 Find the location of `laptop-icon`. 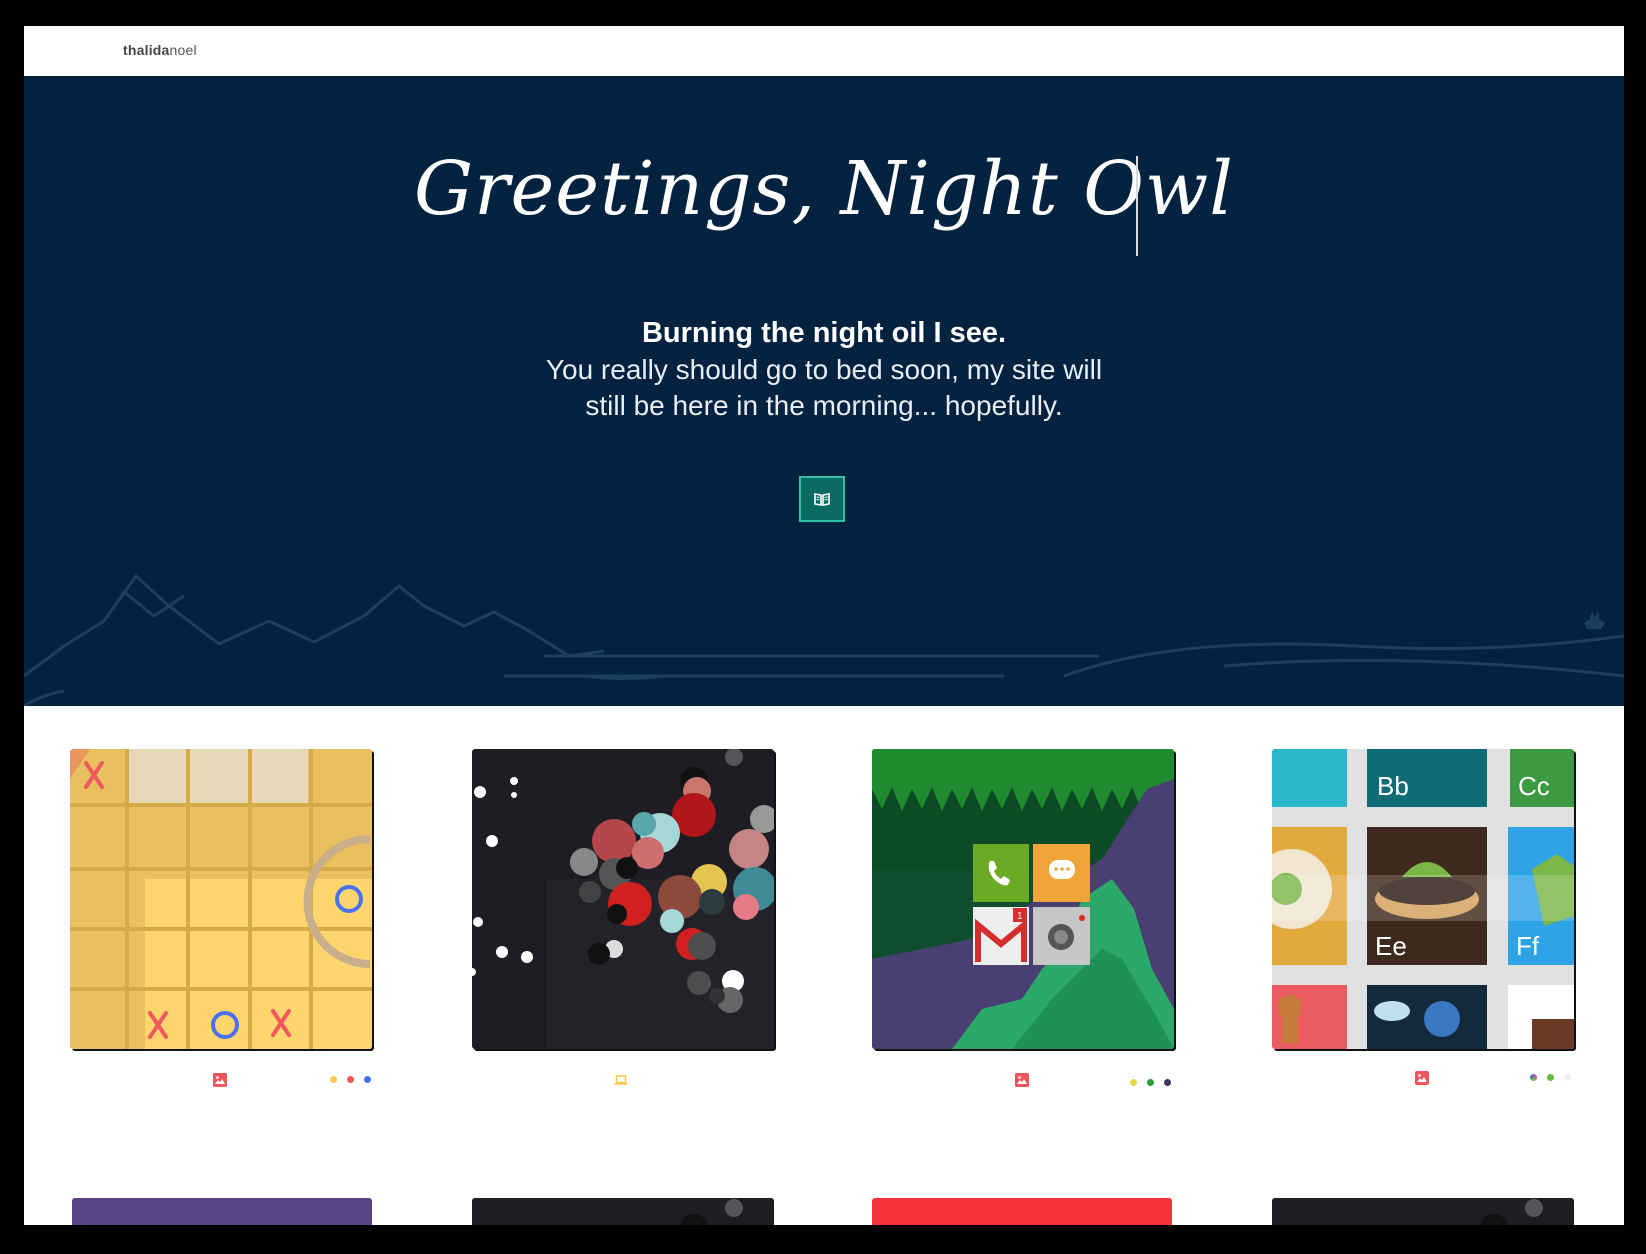

laptop-icon is located at coordinates (621, 1080).